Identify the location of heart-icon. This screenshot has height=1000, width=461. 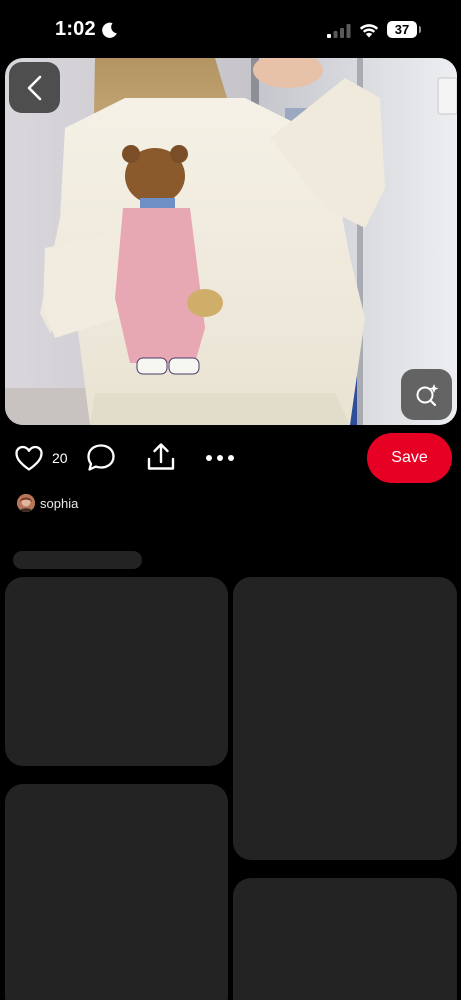
(29, 458).